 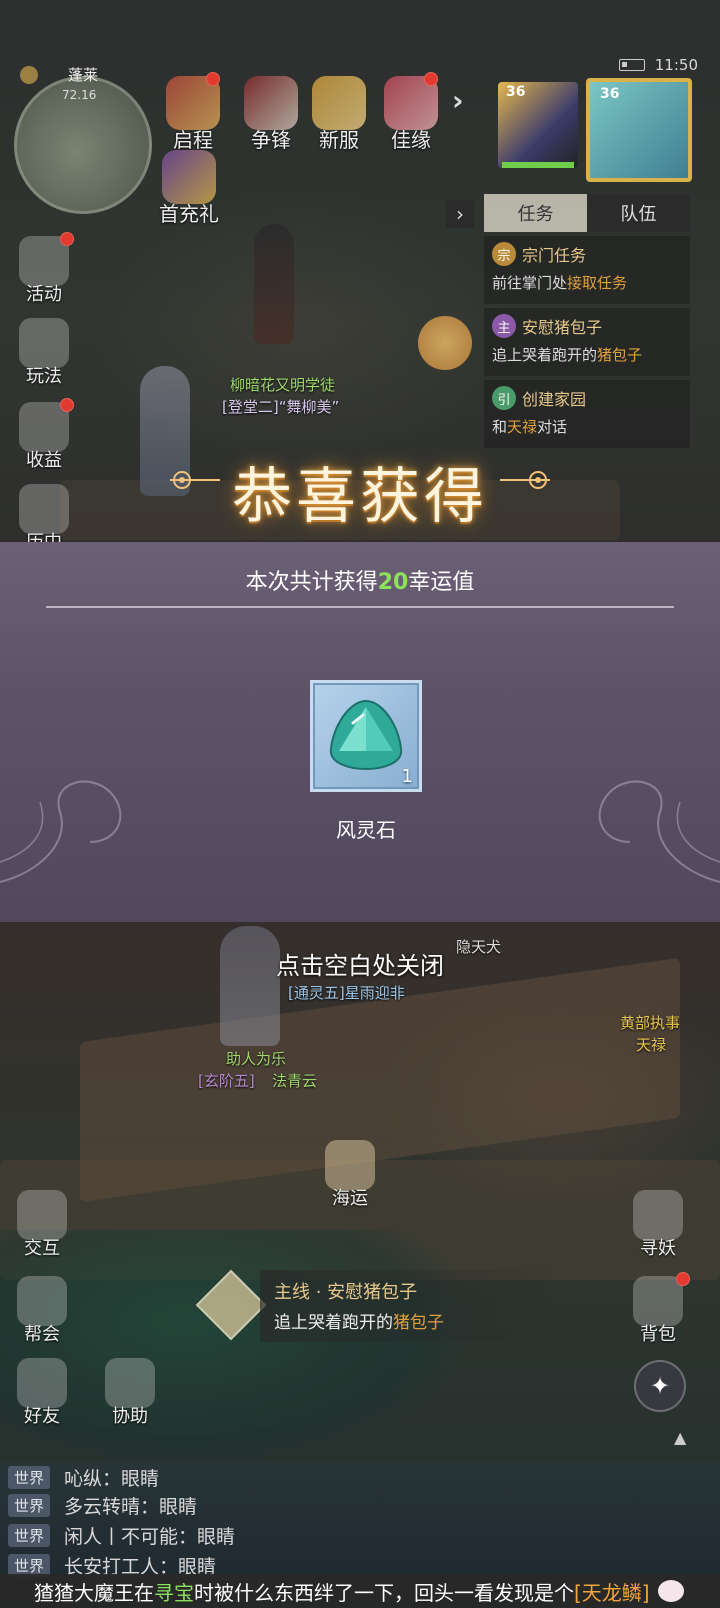 What do you see at coordinates (44, 460) in the screenshot?
I see `side-label: 收益` at bounding box center [44, 460].